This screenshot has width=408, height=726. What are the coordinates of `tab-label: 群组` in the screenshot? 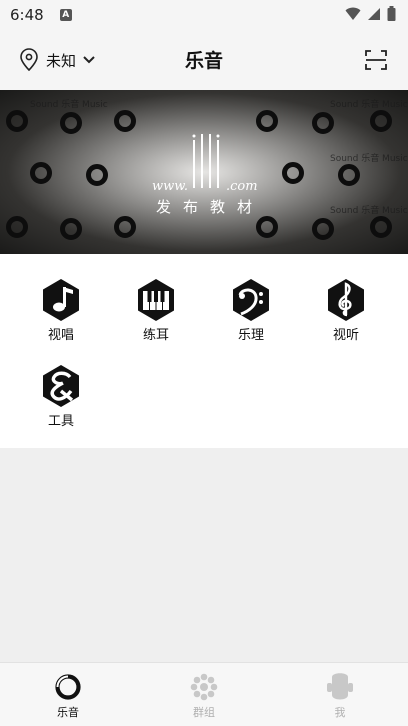 It's located at (204, 712).